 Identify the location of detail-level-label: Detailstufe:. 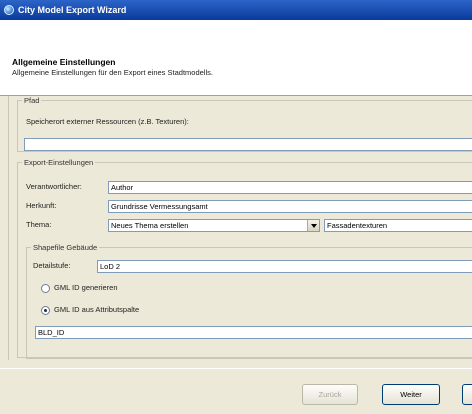
(52, 265).